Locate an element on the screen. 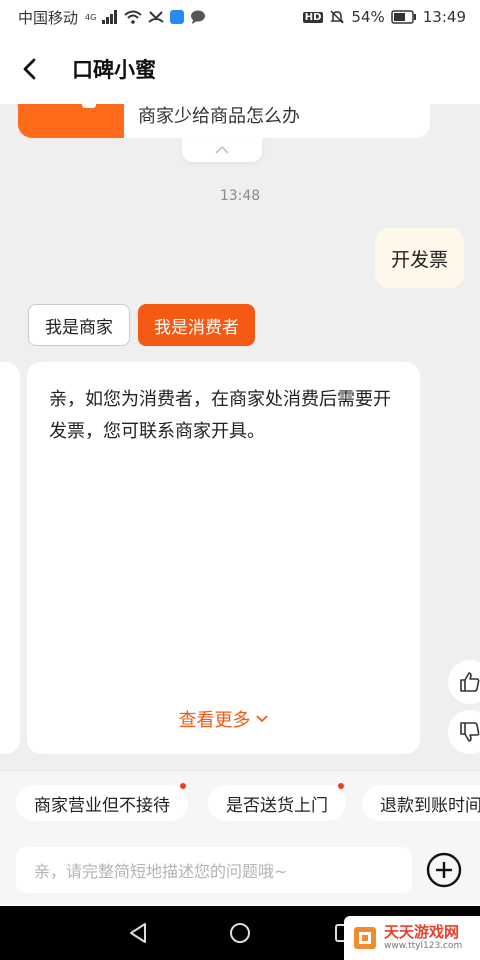  thumbs-down-icon is located at coordinates (470, 732).